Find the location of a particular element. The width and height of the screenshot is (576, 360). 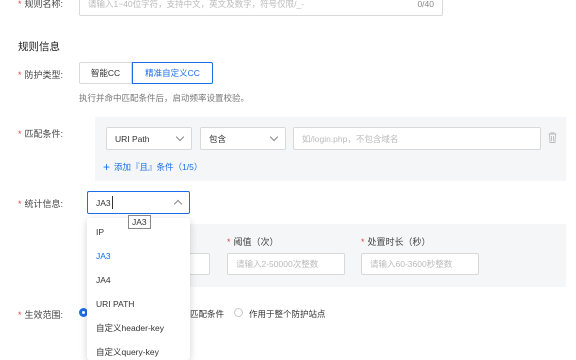

match-value-placeholder: 如/login.php，不包含域名 is located at coordinates (350, 138).